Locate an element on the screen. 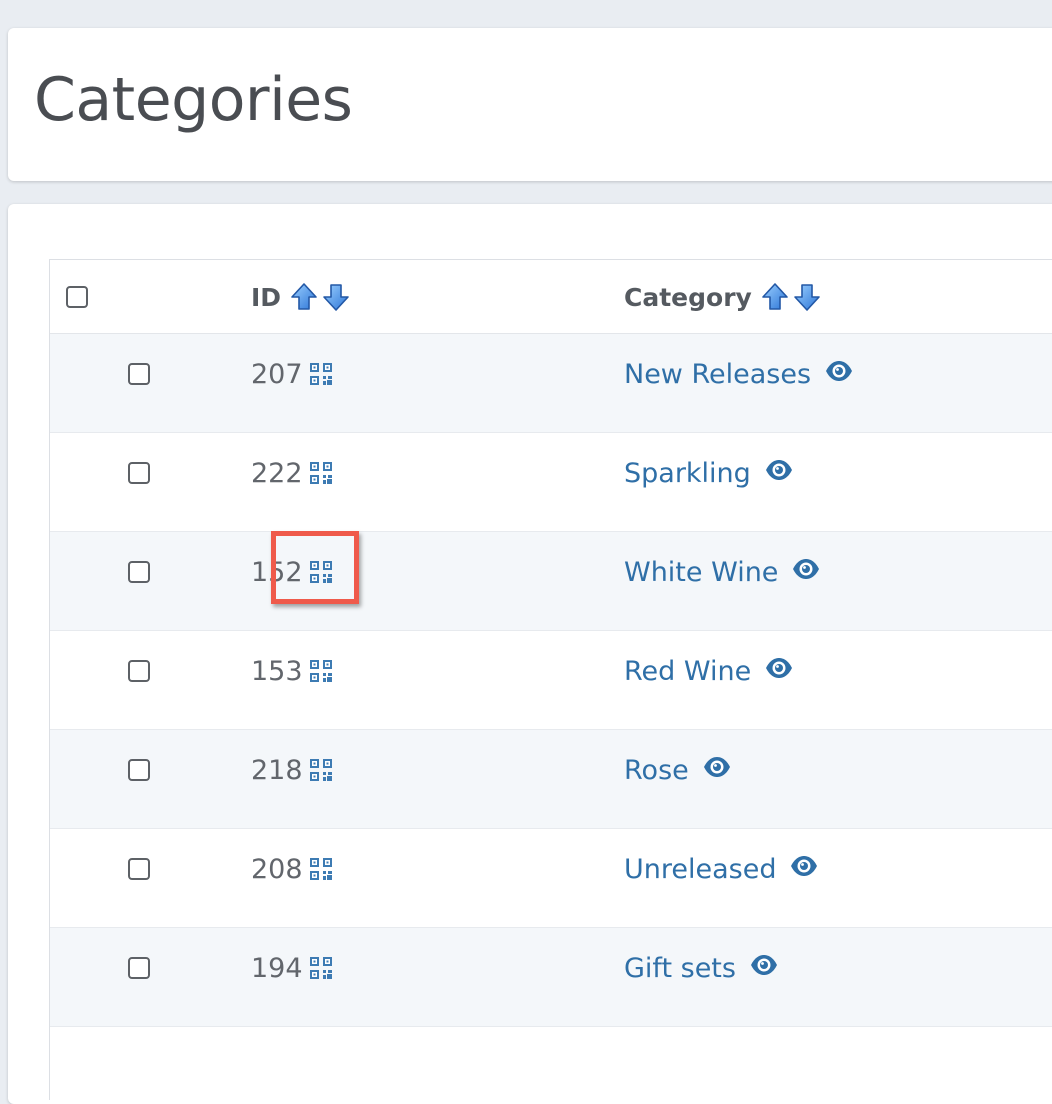 The width and height of the screenshot is (1052, 1104). row-category-cell: Unreleased is located at coordinates (721, 869).